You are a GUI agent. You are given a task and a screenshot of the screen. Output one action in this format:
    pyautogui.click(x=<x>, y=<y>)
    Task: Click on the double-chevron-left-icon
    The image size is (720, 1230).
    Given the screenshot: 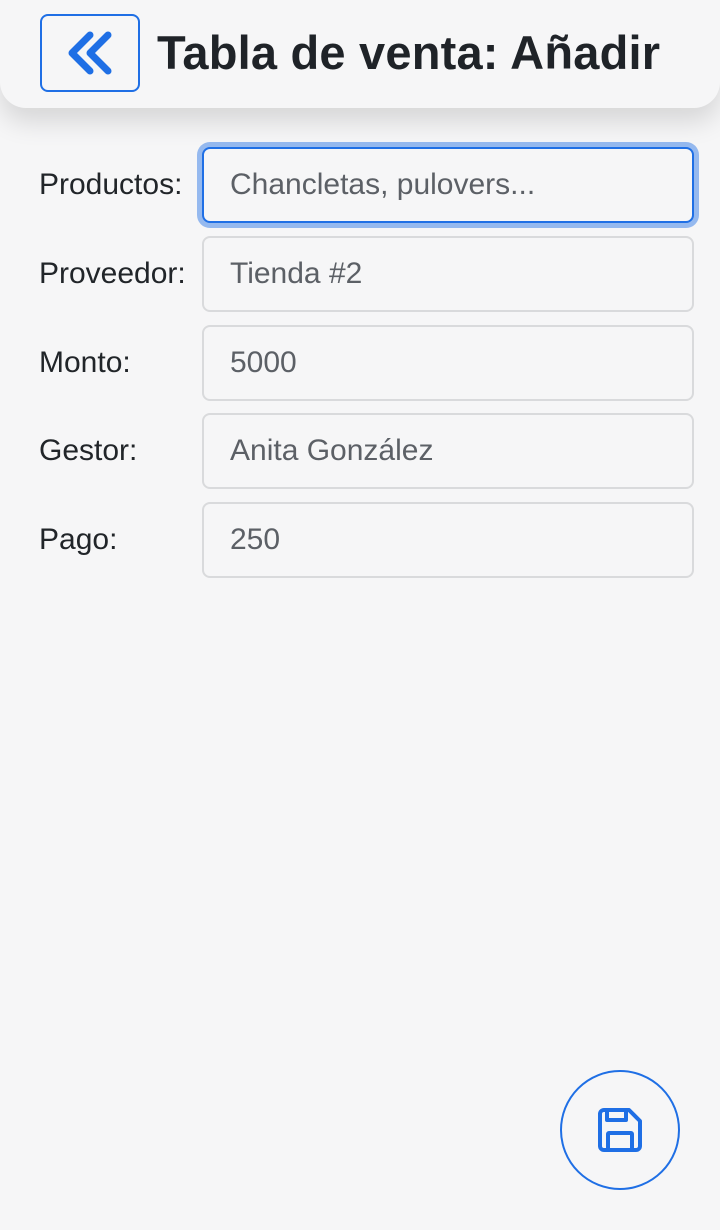 What is the action you would take?
    pyautogui.click(x=90, y=53)
    